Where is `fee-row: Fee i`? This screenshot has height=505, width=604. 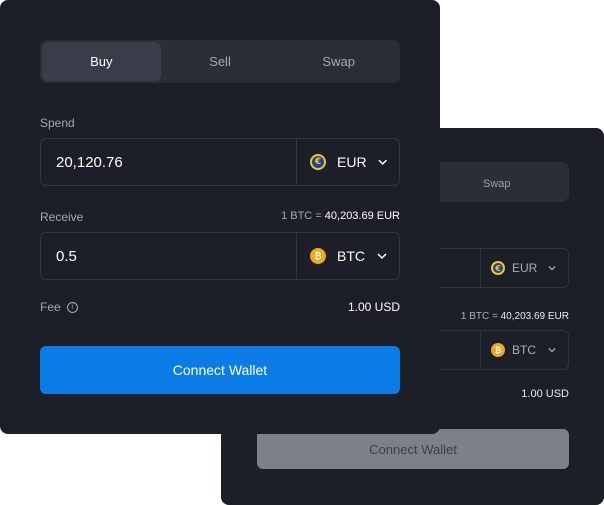 fee-row: Fee i is located at coordinates (59, 307).